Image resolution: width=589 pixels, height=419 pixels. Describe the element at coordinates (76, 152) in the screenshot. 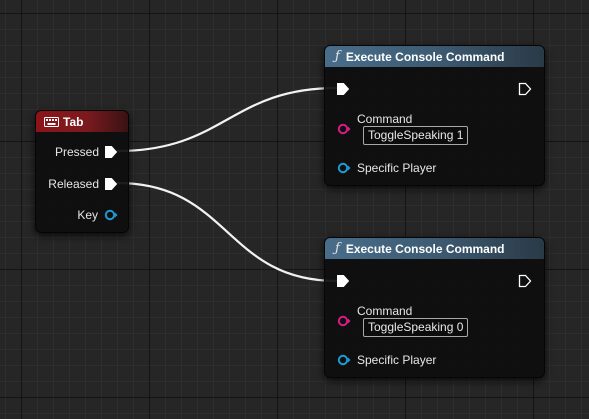

I see `pressed-pin-label: Pressed` at that location.